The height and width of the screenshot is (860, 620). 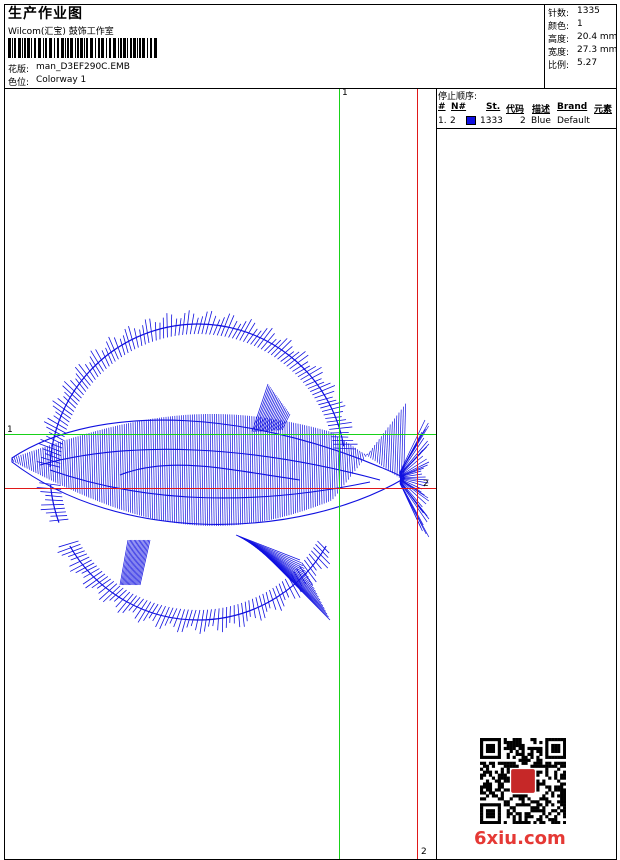 What do you see at coordinates (523, 781) in the screenshot?
I see `qr-center-seal` at bounding box center [523, 781].